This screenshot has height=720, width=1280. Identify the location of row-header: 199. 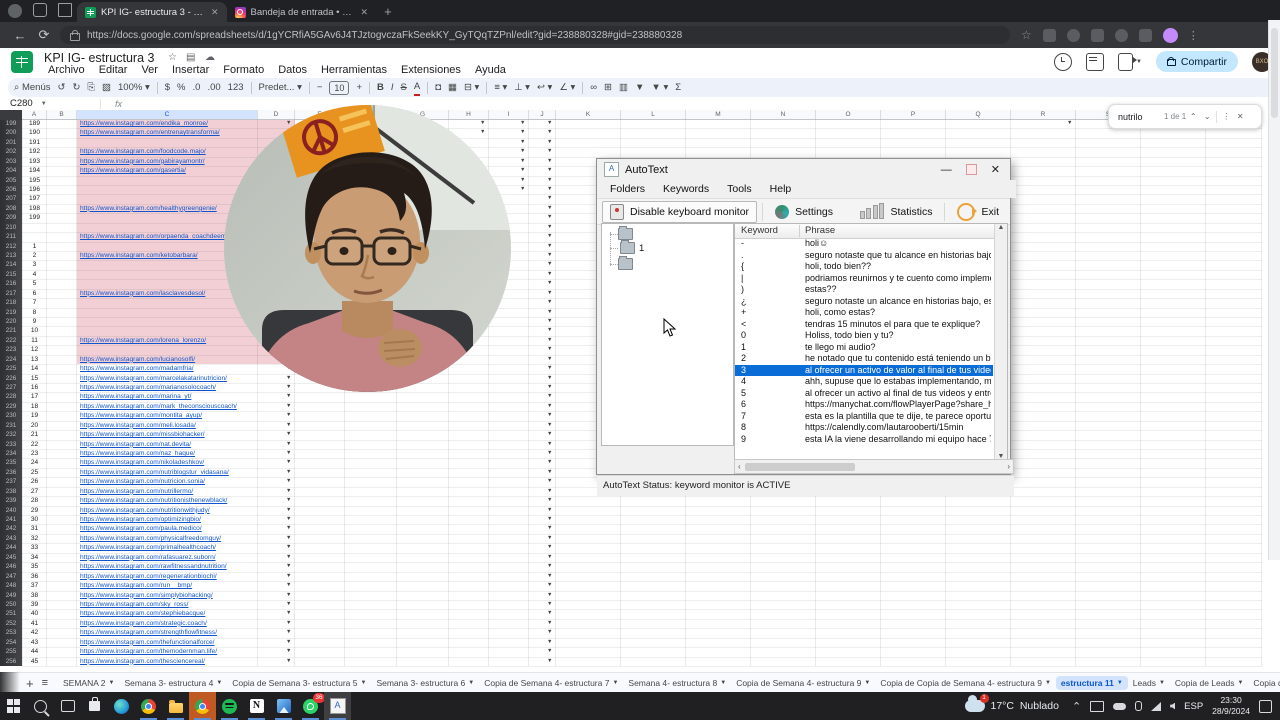
(11, 123).